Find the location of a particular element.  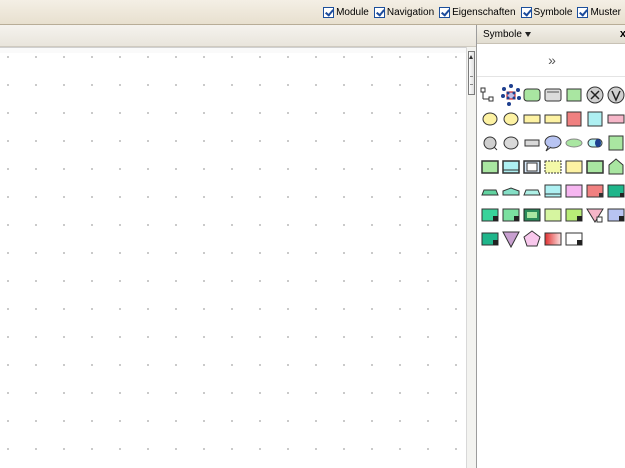

red-gradient-square-icon is located at coordinates (552, 239).